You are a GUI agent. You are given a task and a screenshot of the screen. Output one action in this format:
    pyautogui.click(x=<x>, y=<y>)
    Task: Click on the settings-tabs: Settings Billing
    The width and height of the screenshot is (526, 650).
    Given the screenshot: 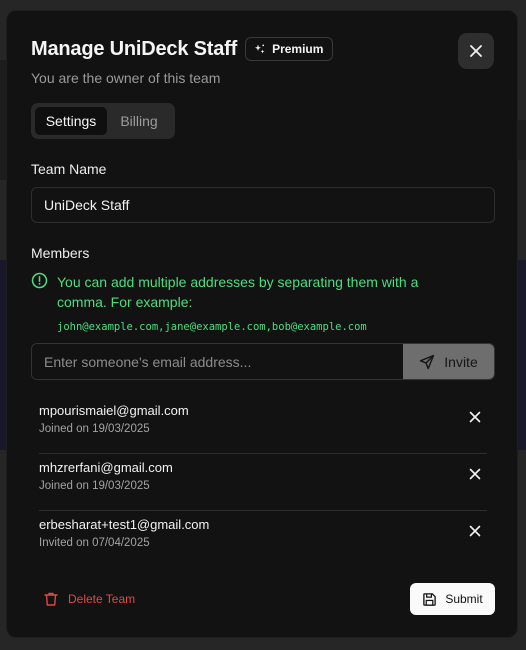 What is the action you would take?
    pyautogui.click(x=103, y=121)
    